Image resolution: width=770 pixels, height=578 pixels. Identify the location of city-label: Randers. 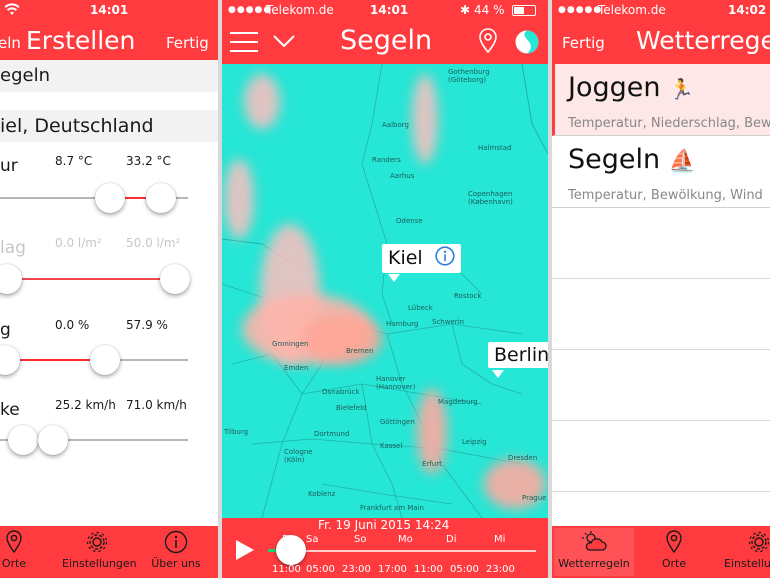
(386, 160).